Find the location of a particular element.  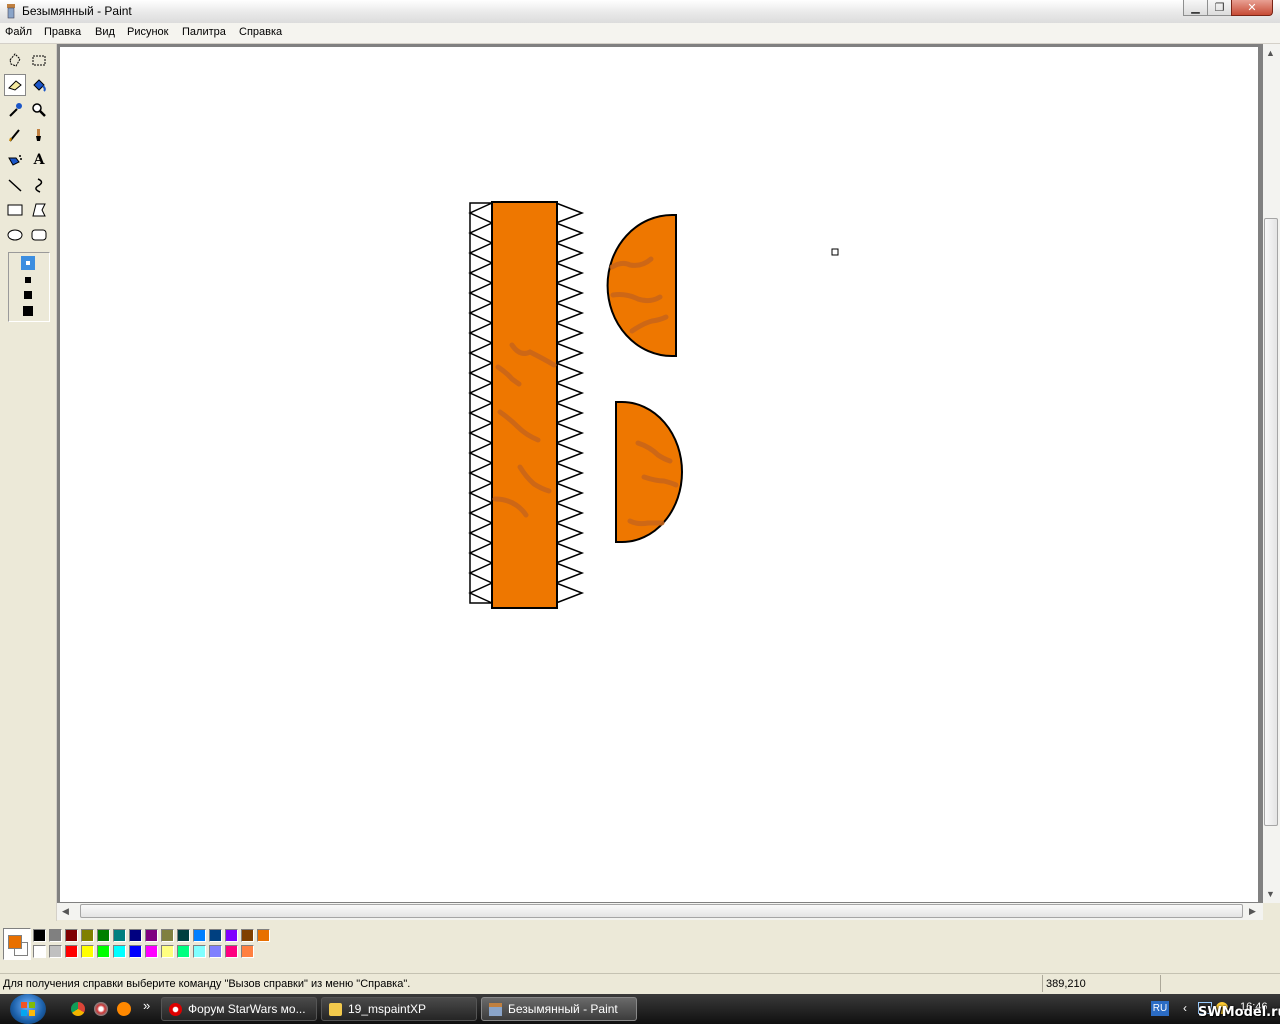

menu-palette: Палитра is located at coordinates (204, 32).